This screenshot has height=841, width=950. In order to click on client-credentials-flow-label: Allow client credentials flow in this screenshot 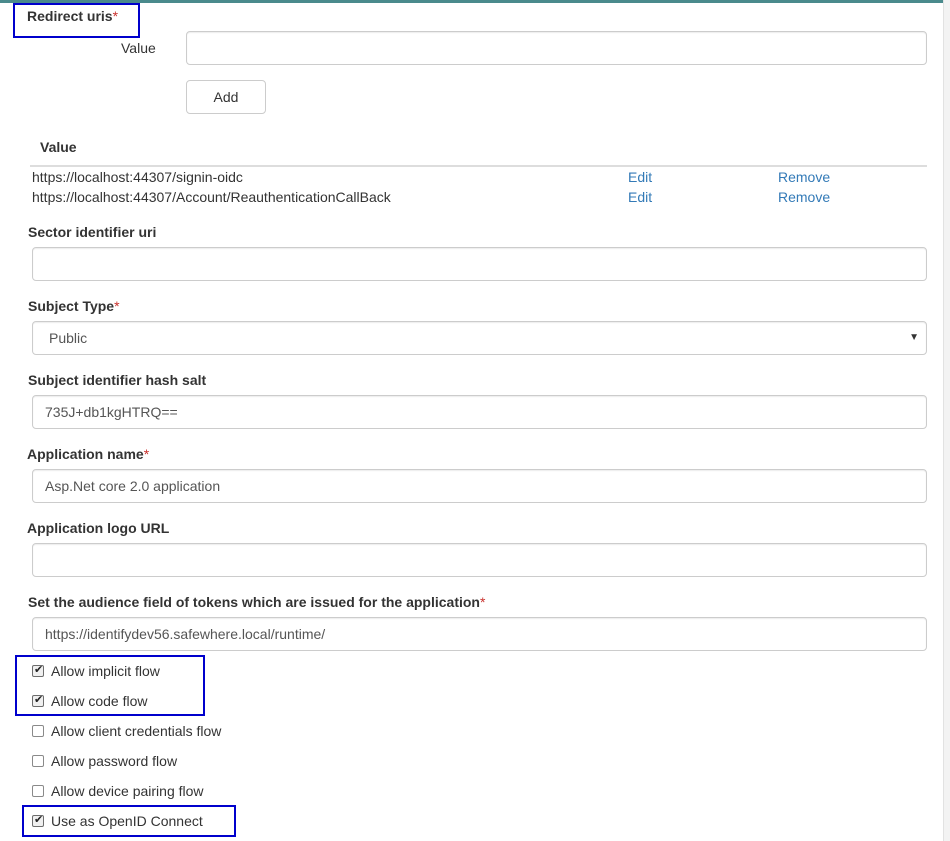, I will do `click(136, 731)`.